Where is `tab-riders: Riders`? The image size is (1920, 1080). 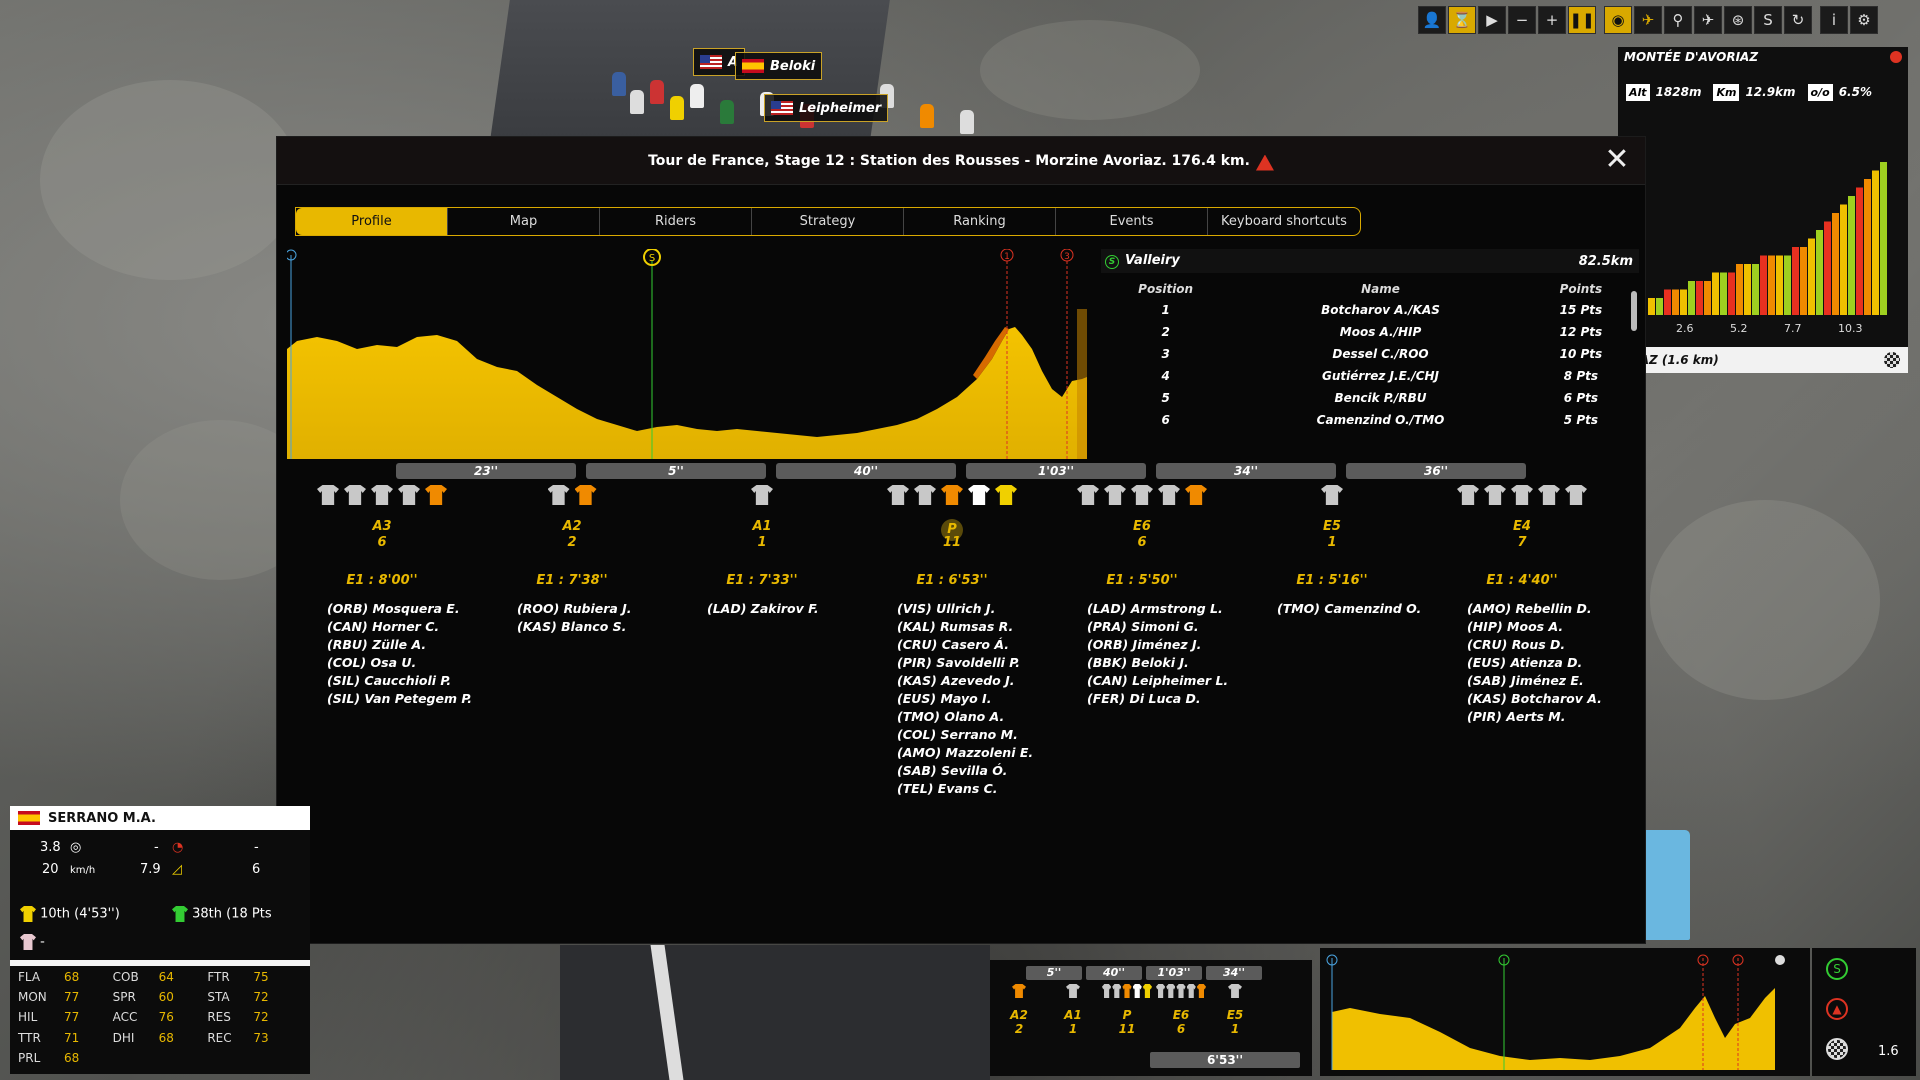 tab-riders: Riders is located at coordinates (676, 221).